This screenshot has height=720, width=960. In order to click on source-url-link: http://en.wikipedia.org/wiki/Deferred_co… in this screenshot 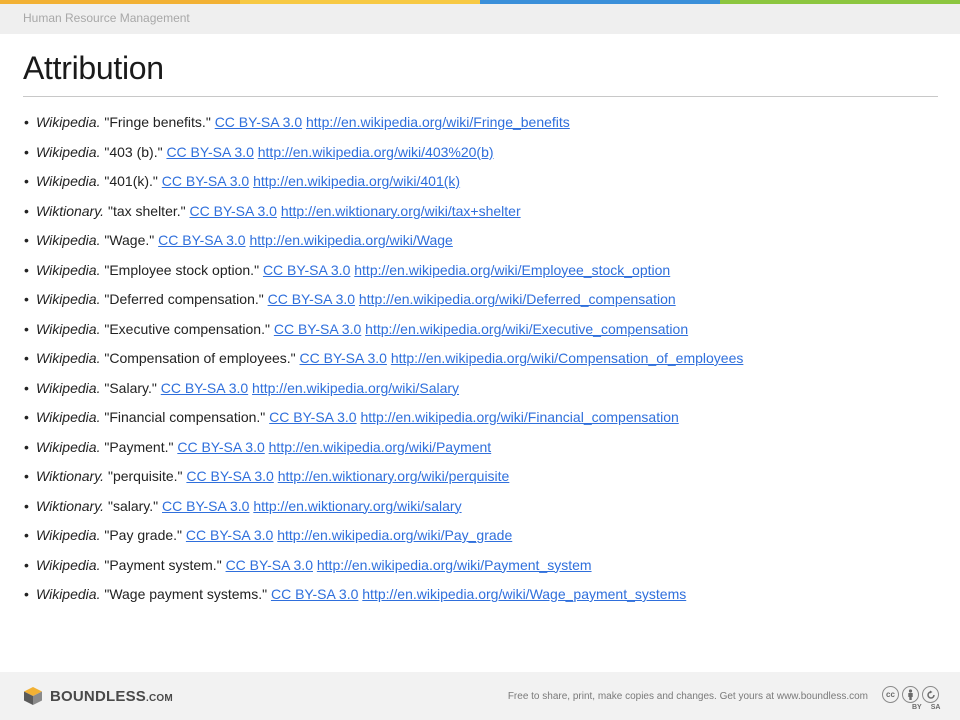, I will do `click(517, 299)`.